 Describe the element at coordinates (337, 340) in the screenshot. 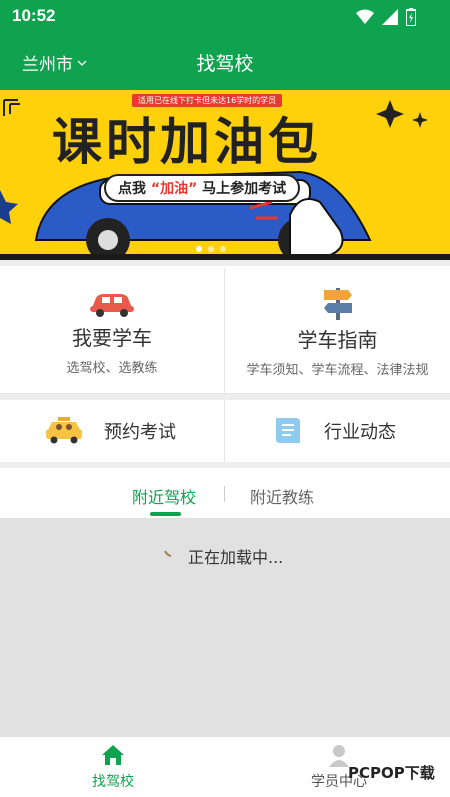

I see `guide-title: 学车指南` at that location.